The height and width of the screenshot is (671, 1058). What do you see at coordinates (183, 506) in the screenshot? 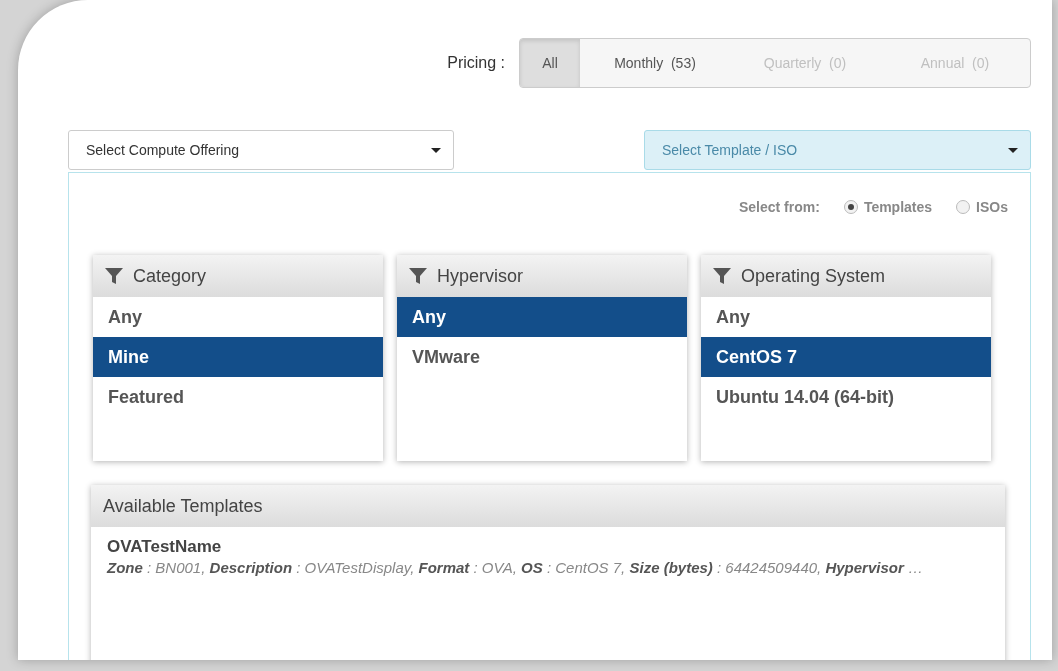
I see `templates-title: Available Templates` at bounding box center [183, 506].